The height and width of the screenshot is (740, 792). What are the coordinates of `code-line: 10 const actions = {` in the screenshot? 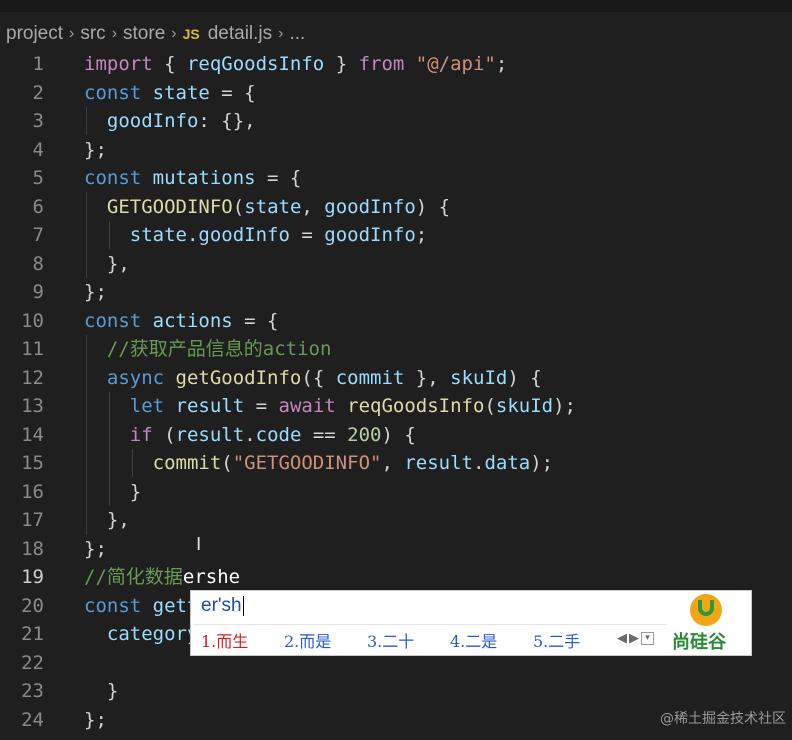 It's located at (396, 321).